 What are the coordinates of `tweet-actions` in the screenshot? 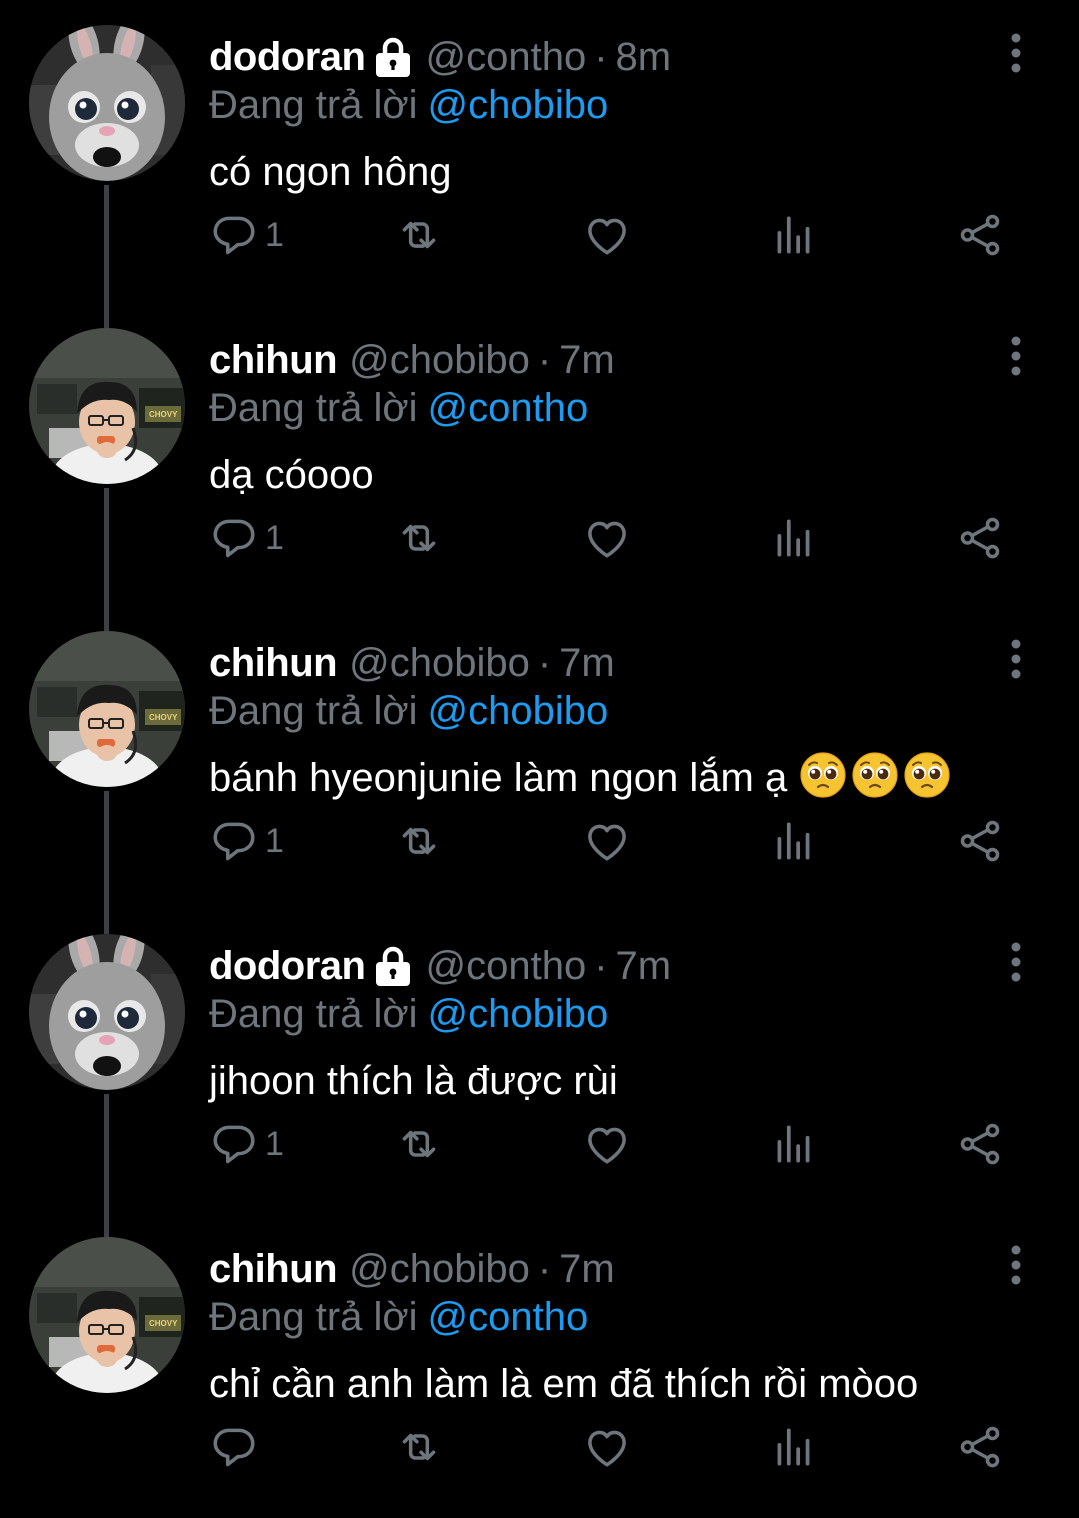 It's located at (619, 1447).